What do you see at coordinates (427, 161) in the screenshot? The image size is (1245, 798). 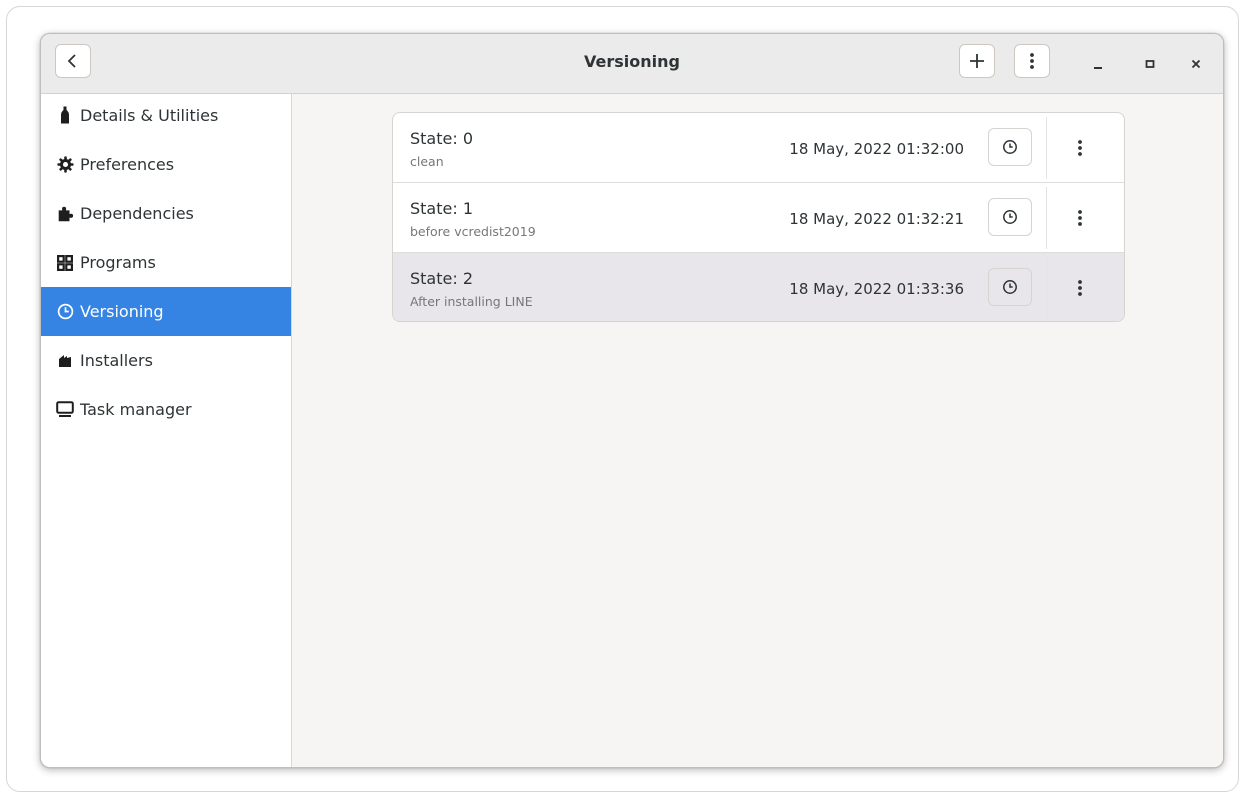 I see `state-comment: clean` at bounding box center [427, 161].